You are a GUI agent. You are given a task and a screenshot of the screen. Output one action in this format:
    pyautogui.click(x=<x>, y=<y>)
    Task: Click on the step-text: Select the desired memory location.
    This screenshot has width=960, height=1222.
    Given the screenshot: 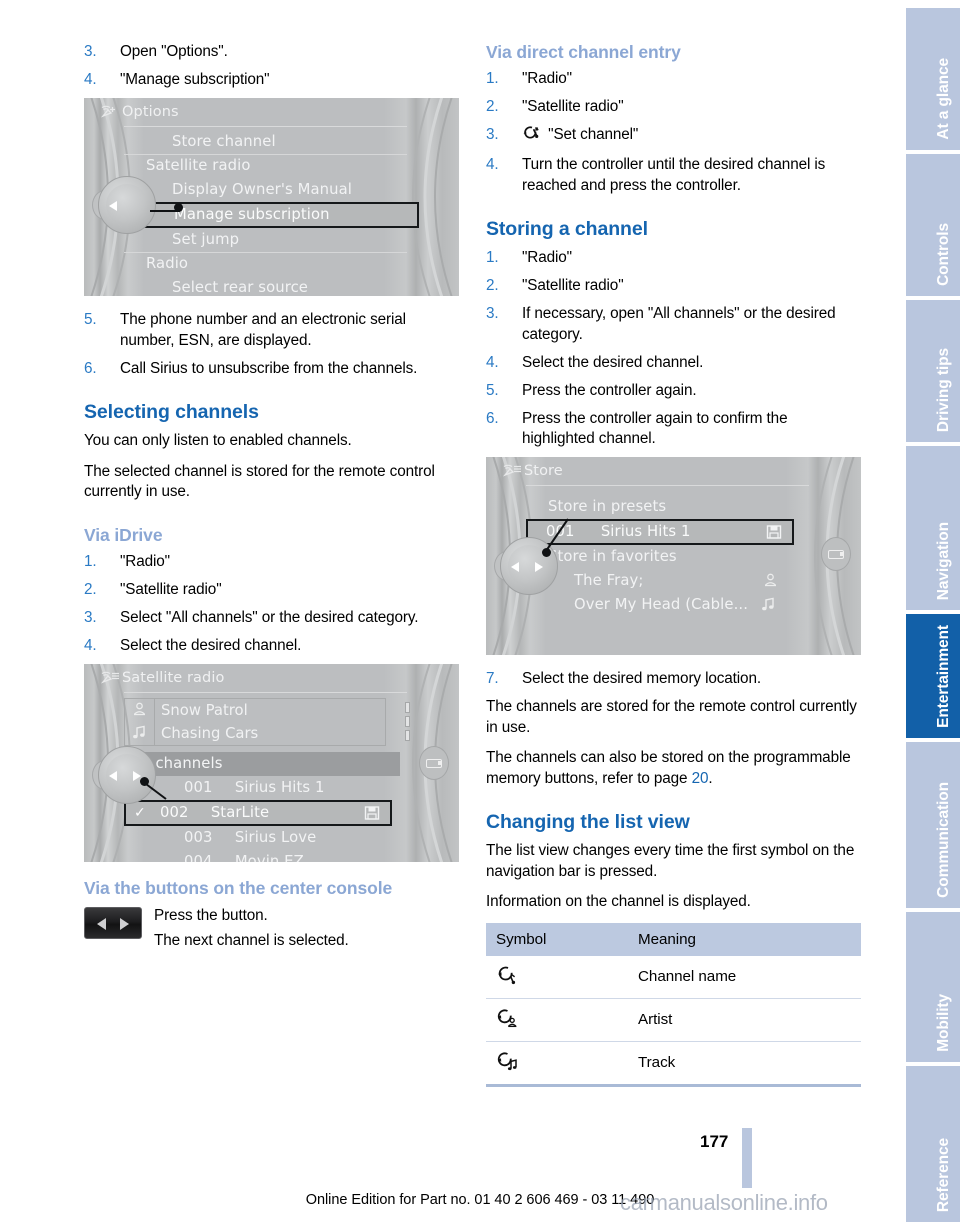 What is the action you would take?
    pyautogui.click(x=641, y=678)
    